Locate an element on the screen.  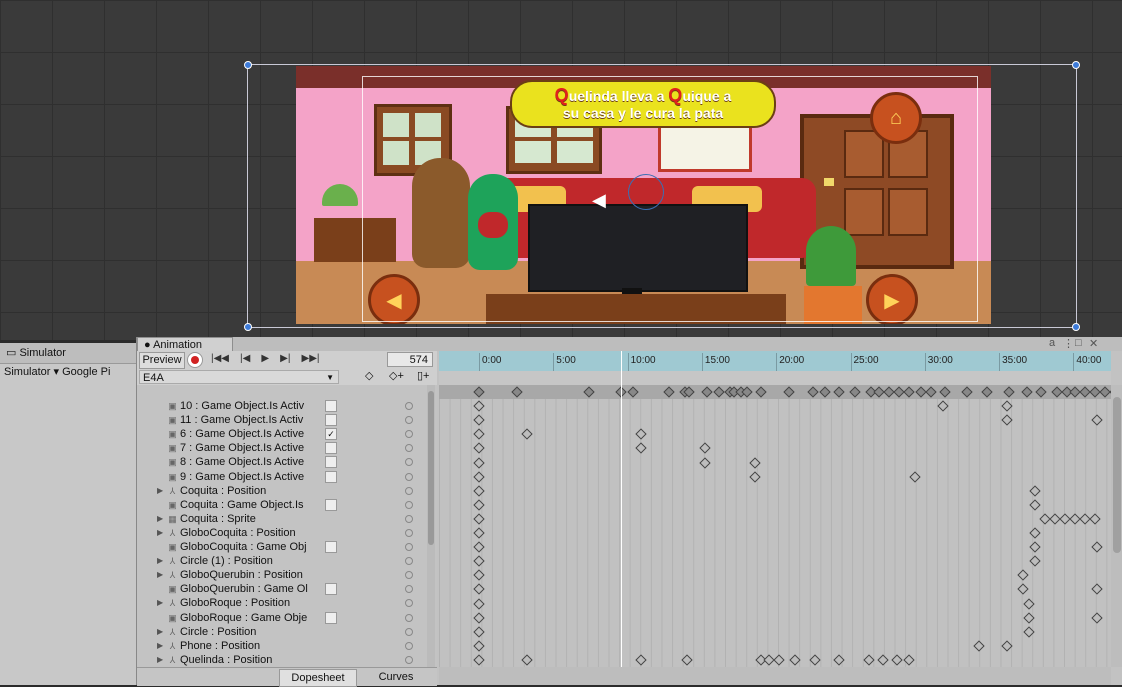
playhead is located at coordinates (621, 516).